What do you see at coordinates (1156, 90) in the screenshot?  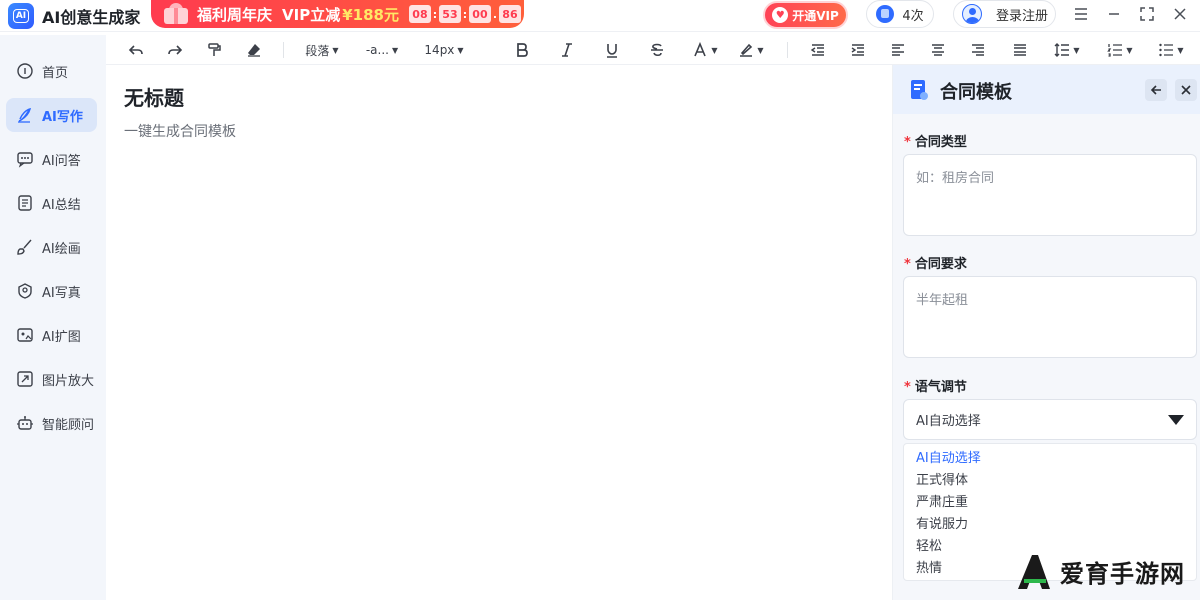 I see `back-arrow-icon` at bounding box center [1156, 90].